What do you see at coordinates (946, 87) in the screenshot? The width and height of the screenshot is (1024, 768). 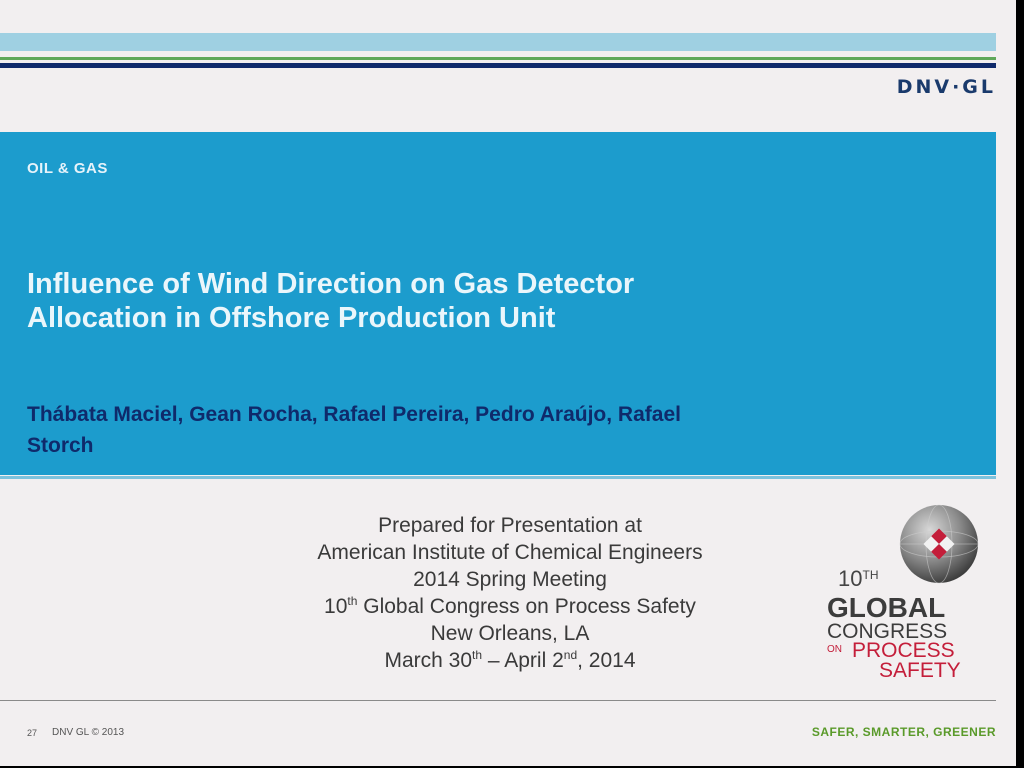 I see `dnv-gl-logo: DNV·GL` at bounding box center [946, 87].